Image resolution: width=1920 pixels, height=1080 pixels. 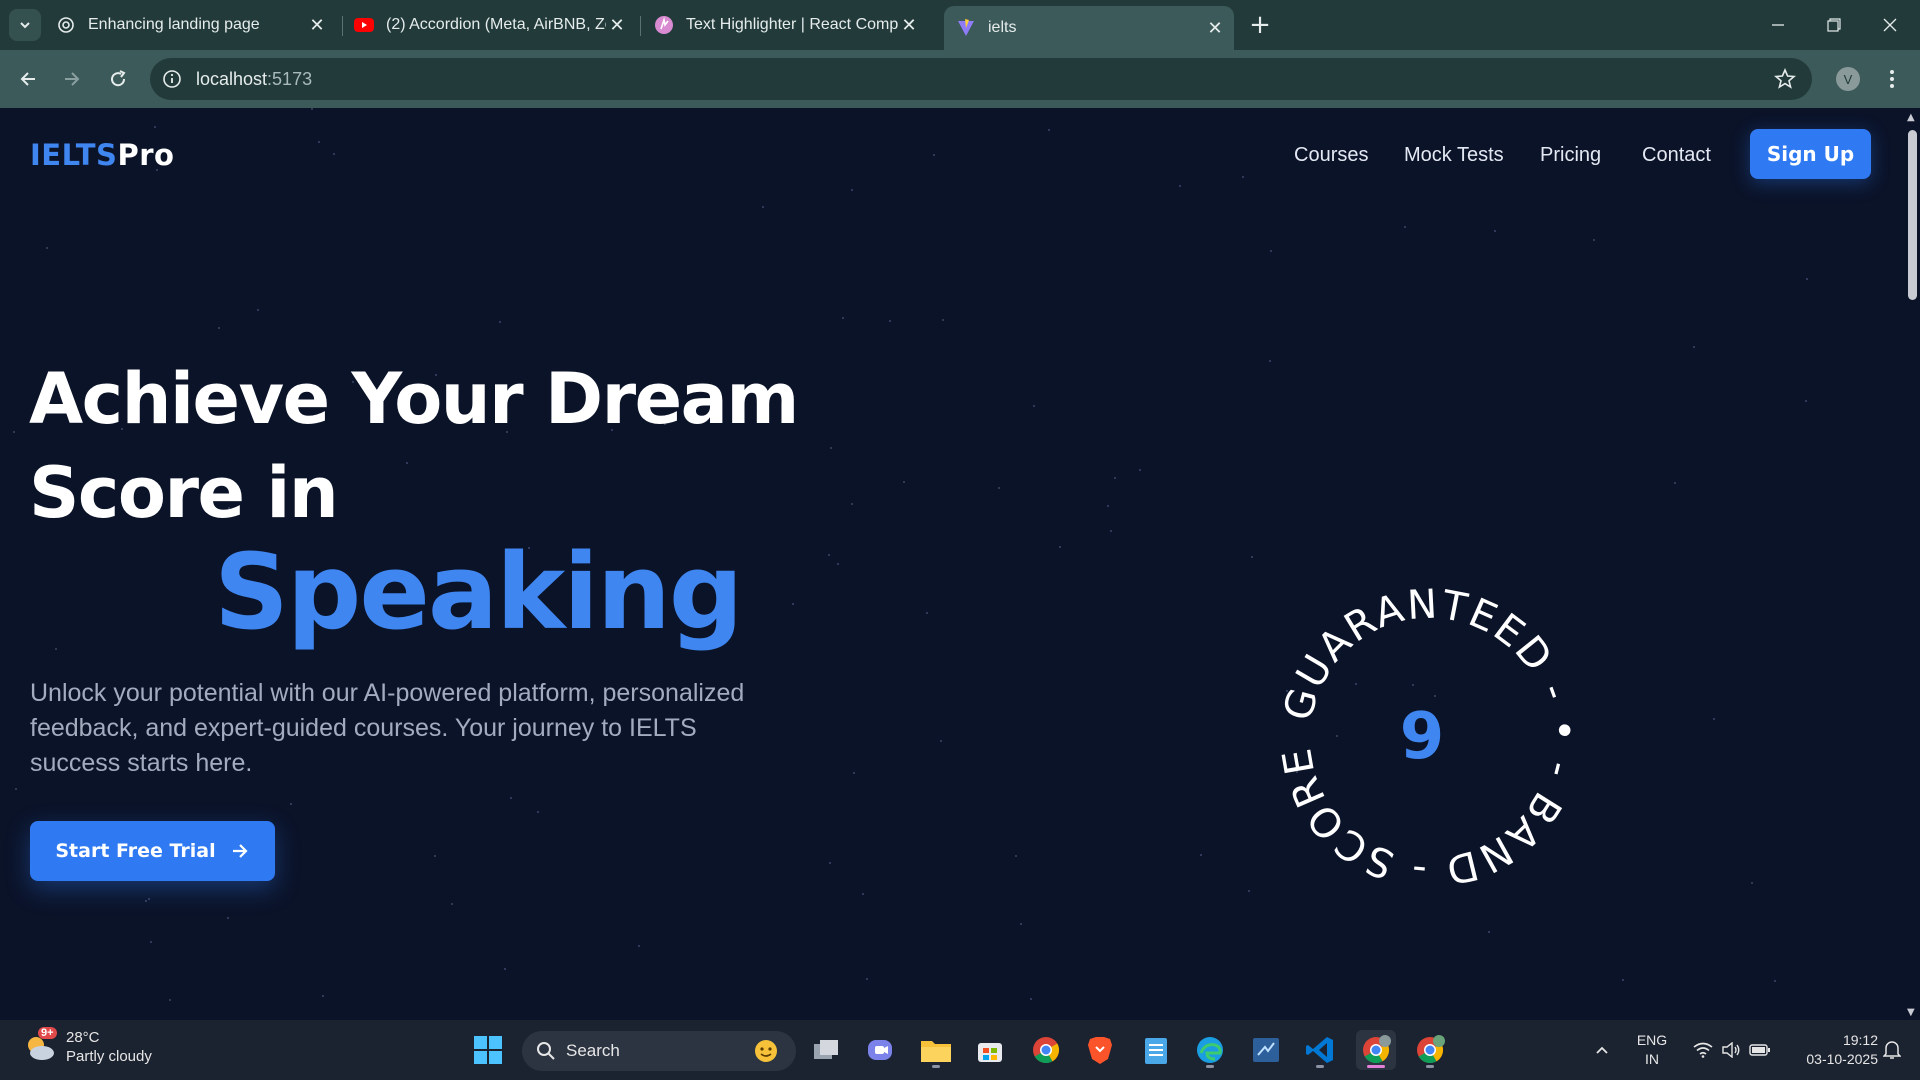 What do you see at coordinates (1676, 155) in the screenshot?
I see `nav-contact: Contact` at bounding box center [1676, 155].